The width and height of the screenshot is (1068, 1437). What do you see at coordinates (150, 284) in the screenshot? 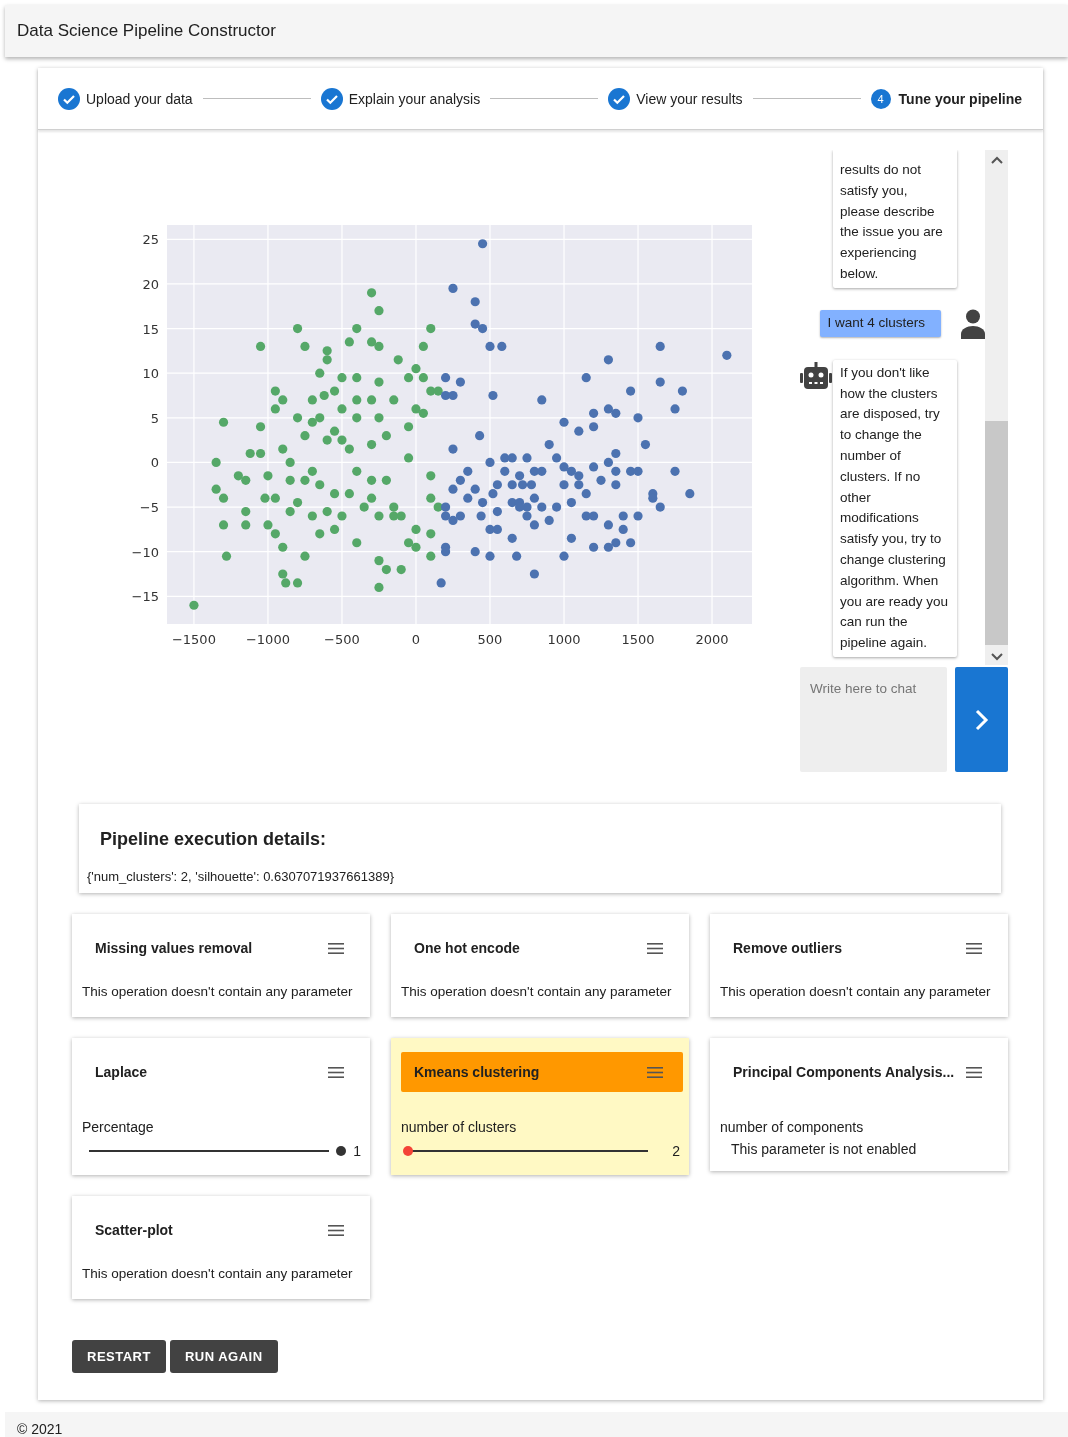
I see `axis-tick-label: 20` at bounding box center [150, 284].